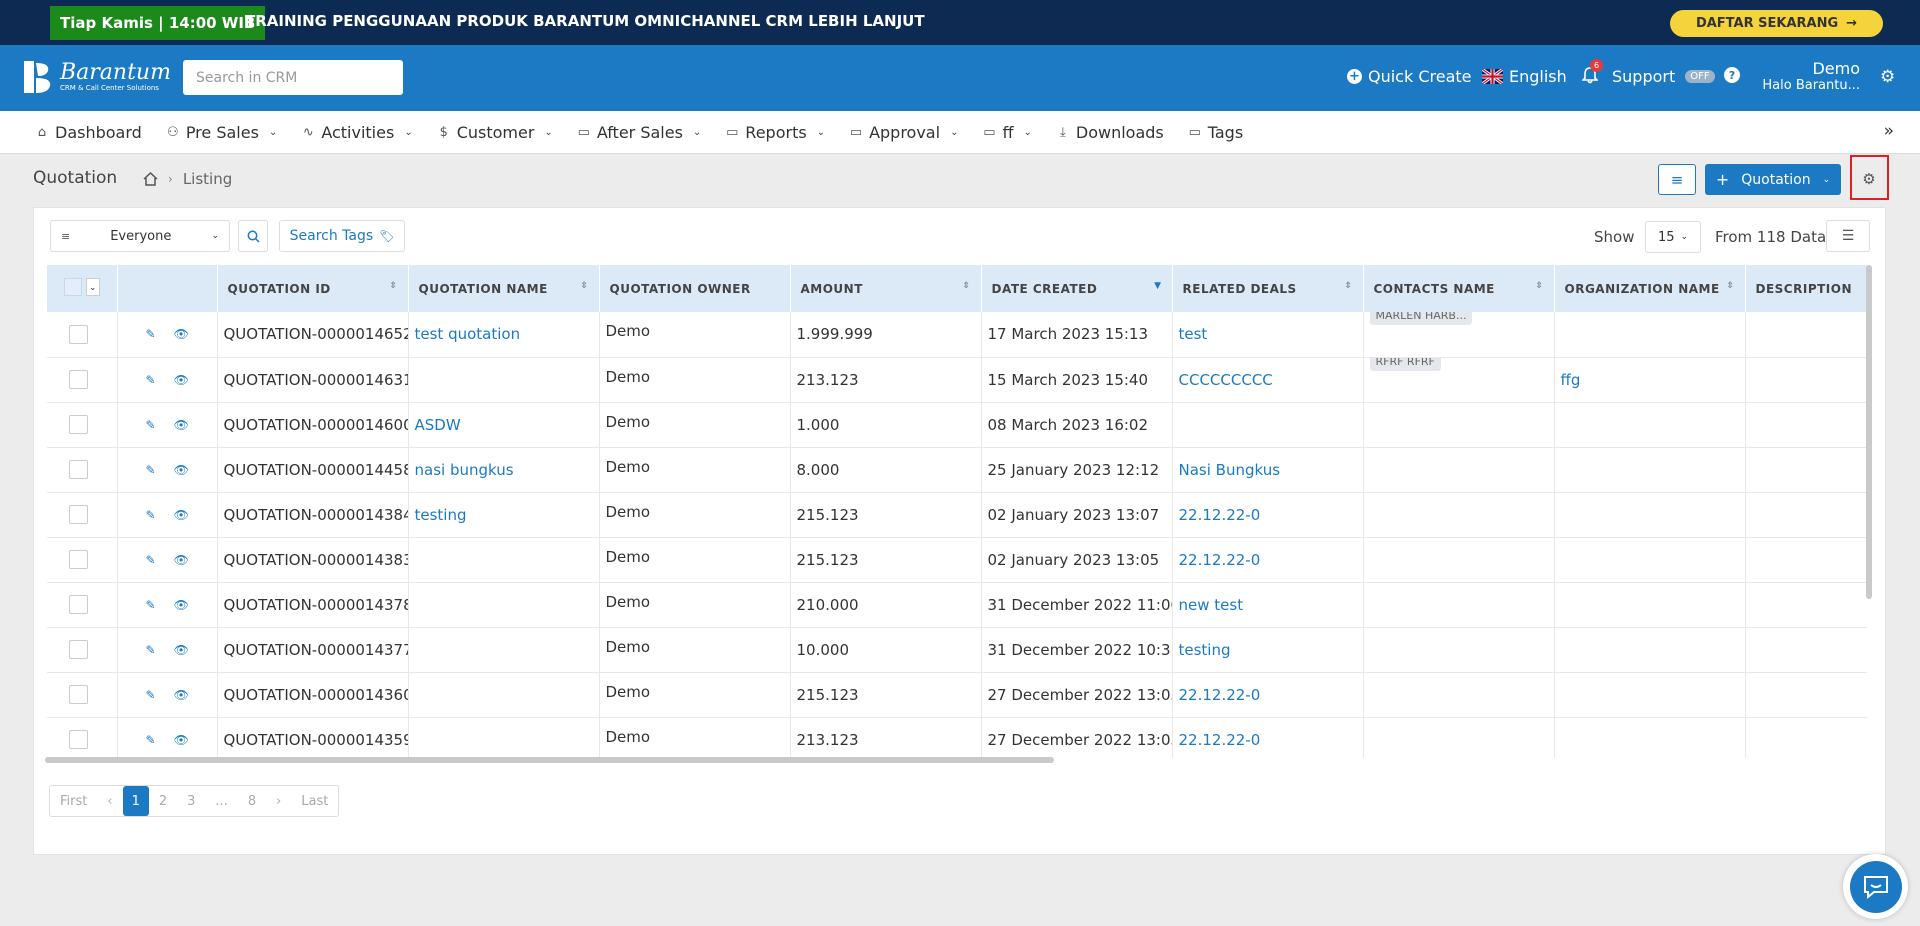  I want to click on pagination-next-button: ›, so click(278, 801).